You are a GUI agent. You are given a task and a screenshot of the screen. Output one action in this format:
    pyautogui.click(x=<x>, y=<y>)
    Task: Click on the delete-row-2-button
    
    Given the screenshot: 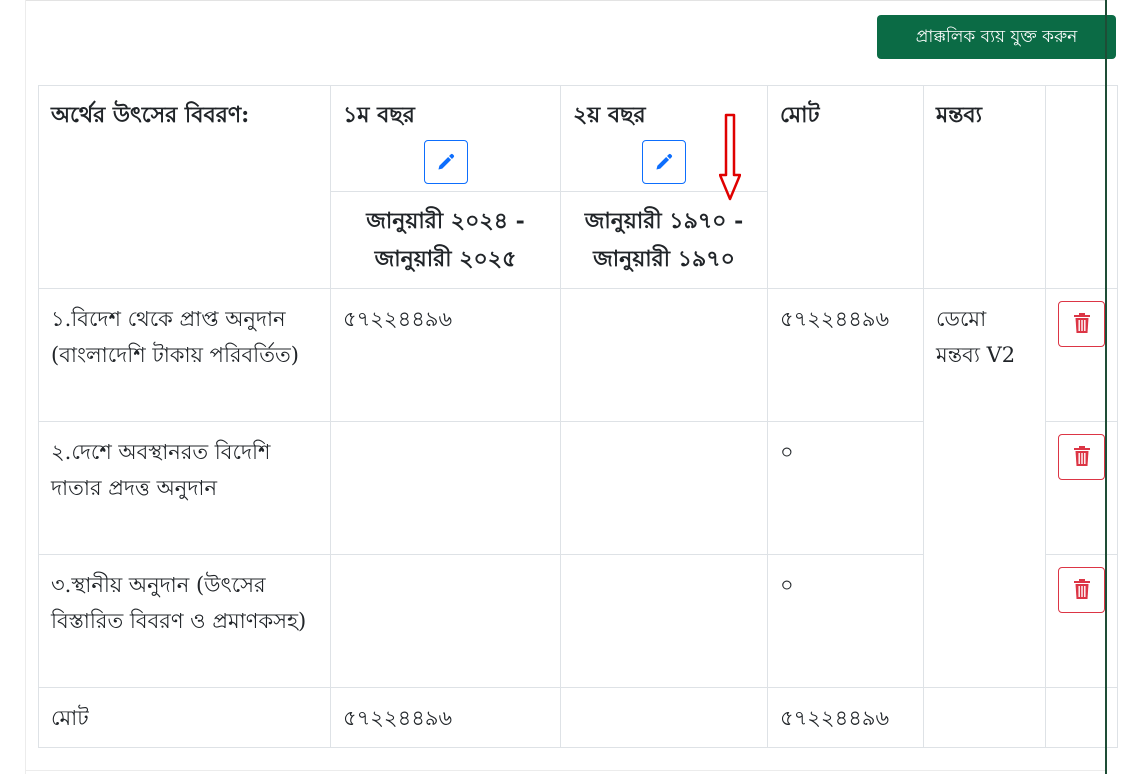 What is the action you would take?
    pyautogui.click(x=1081, y=457)
    